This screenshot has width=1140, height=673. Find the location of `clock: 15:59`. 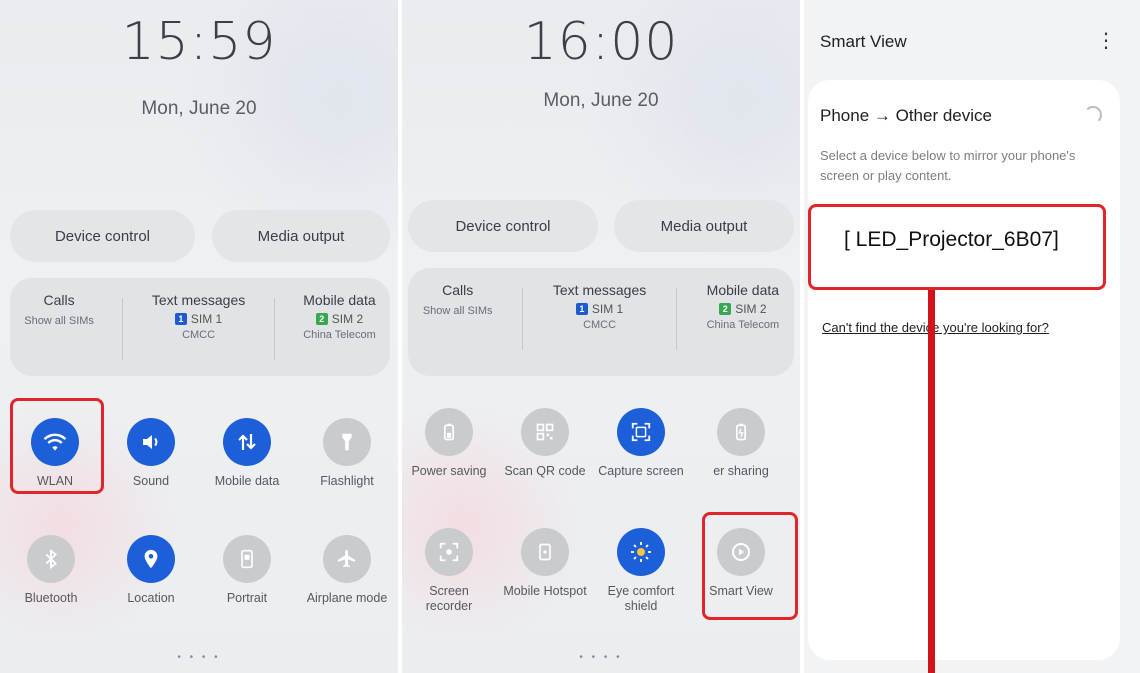

clock: 15:59 is located at coordinates (199, 42).